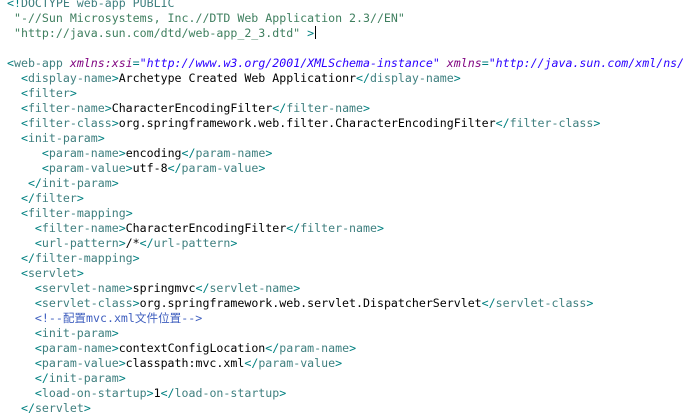  I want to click on code-line: <url-pattern>/*</url-pattern>, so click(122, 243).